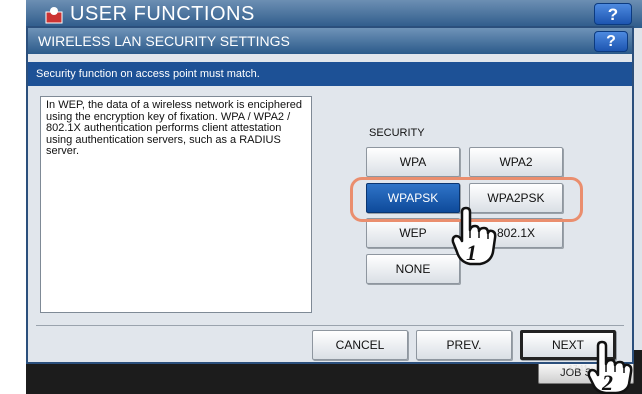 The image size is (642, 394). What do you see at coordinates (464, 345) in the screenshot?
I see `prev-button: PREV.` at bounding box center [464, 345].